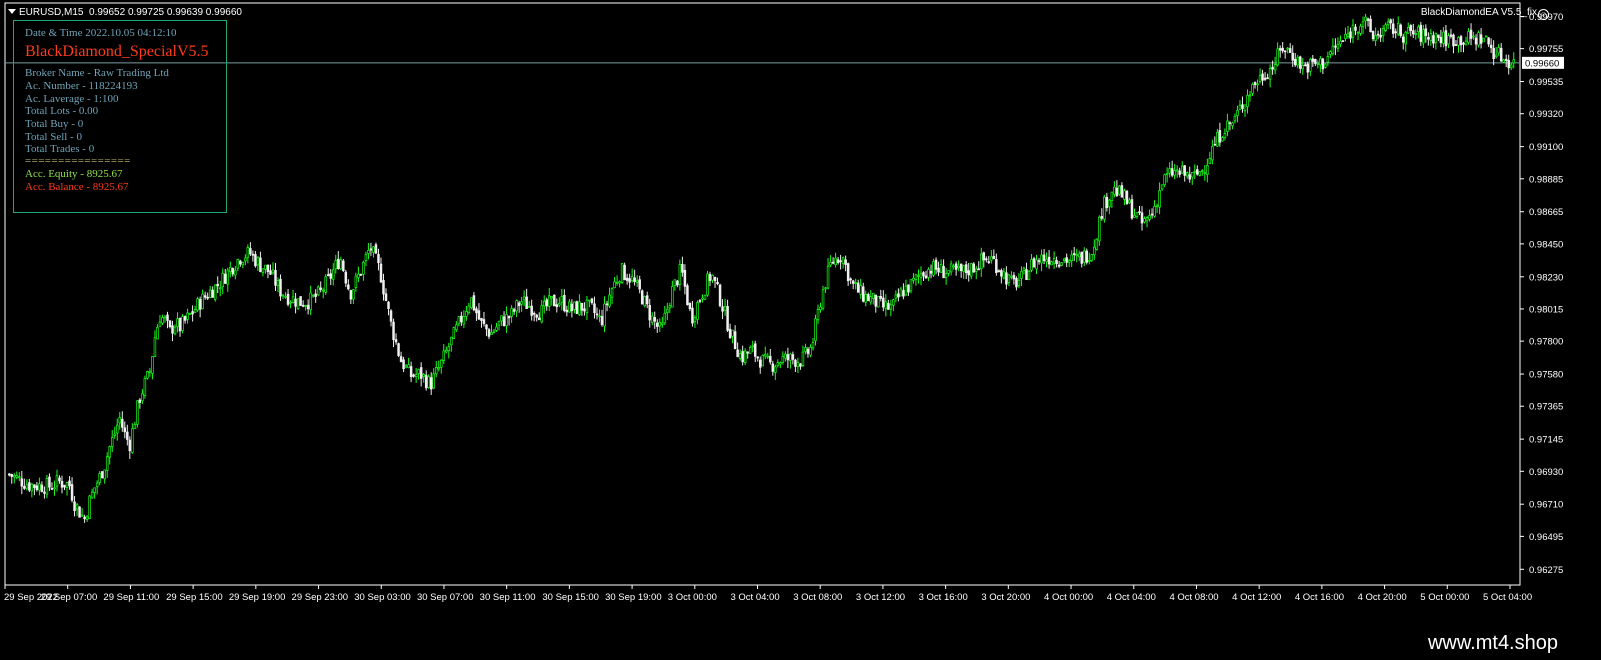 The image size is (1601, 660). I want to click on price-axis-label: 0.96495, so click(1546, 537).